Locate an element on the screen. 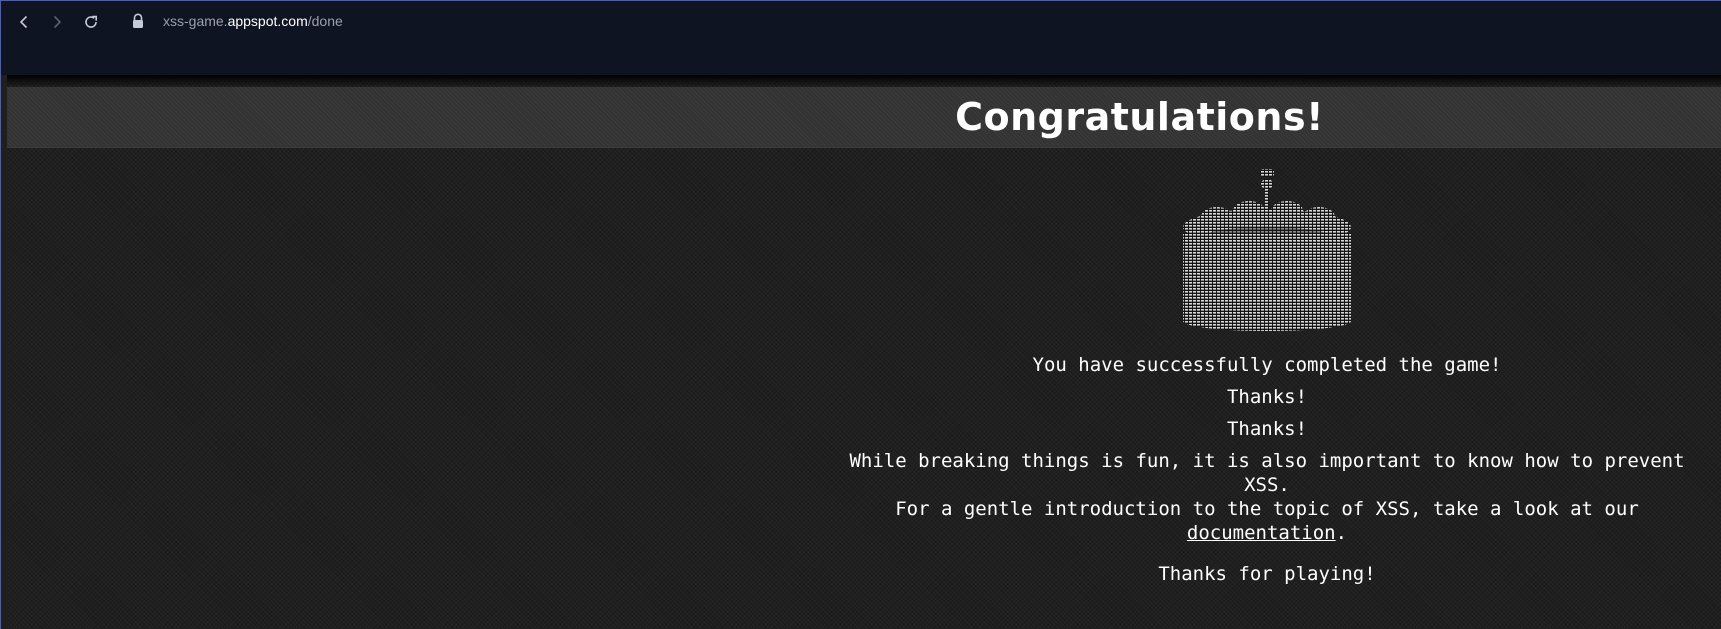 The width and height of the screenshot is (1721, 629). browser-toolbar: xss-game.appspot.com/done is located at coordinates (861, 38).